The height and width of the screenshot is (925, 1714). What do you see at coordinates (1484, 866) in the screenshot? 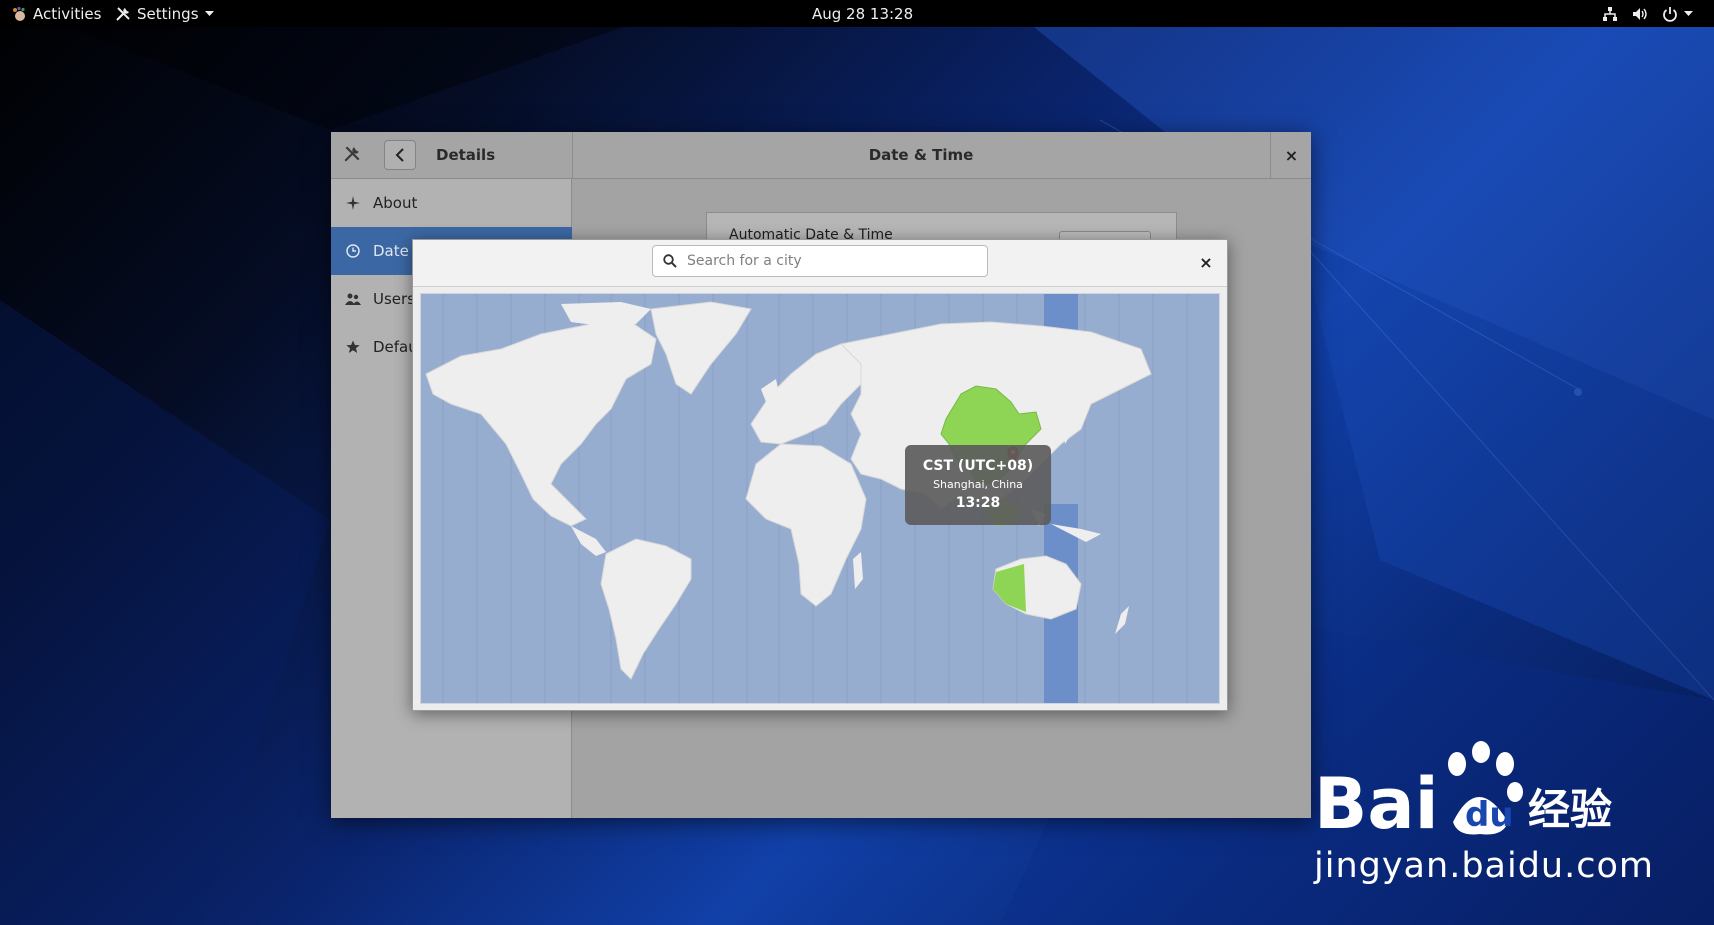
I see `watermark-url: jingyan.baidu.com` at bounding box center [1484, 866].